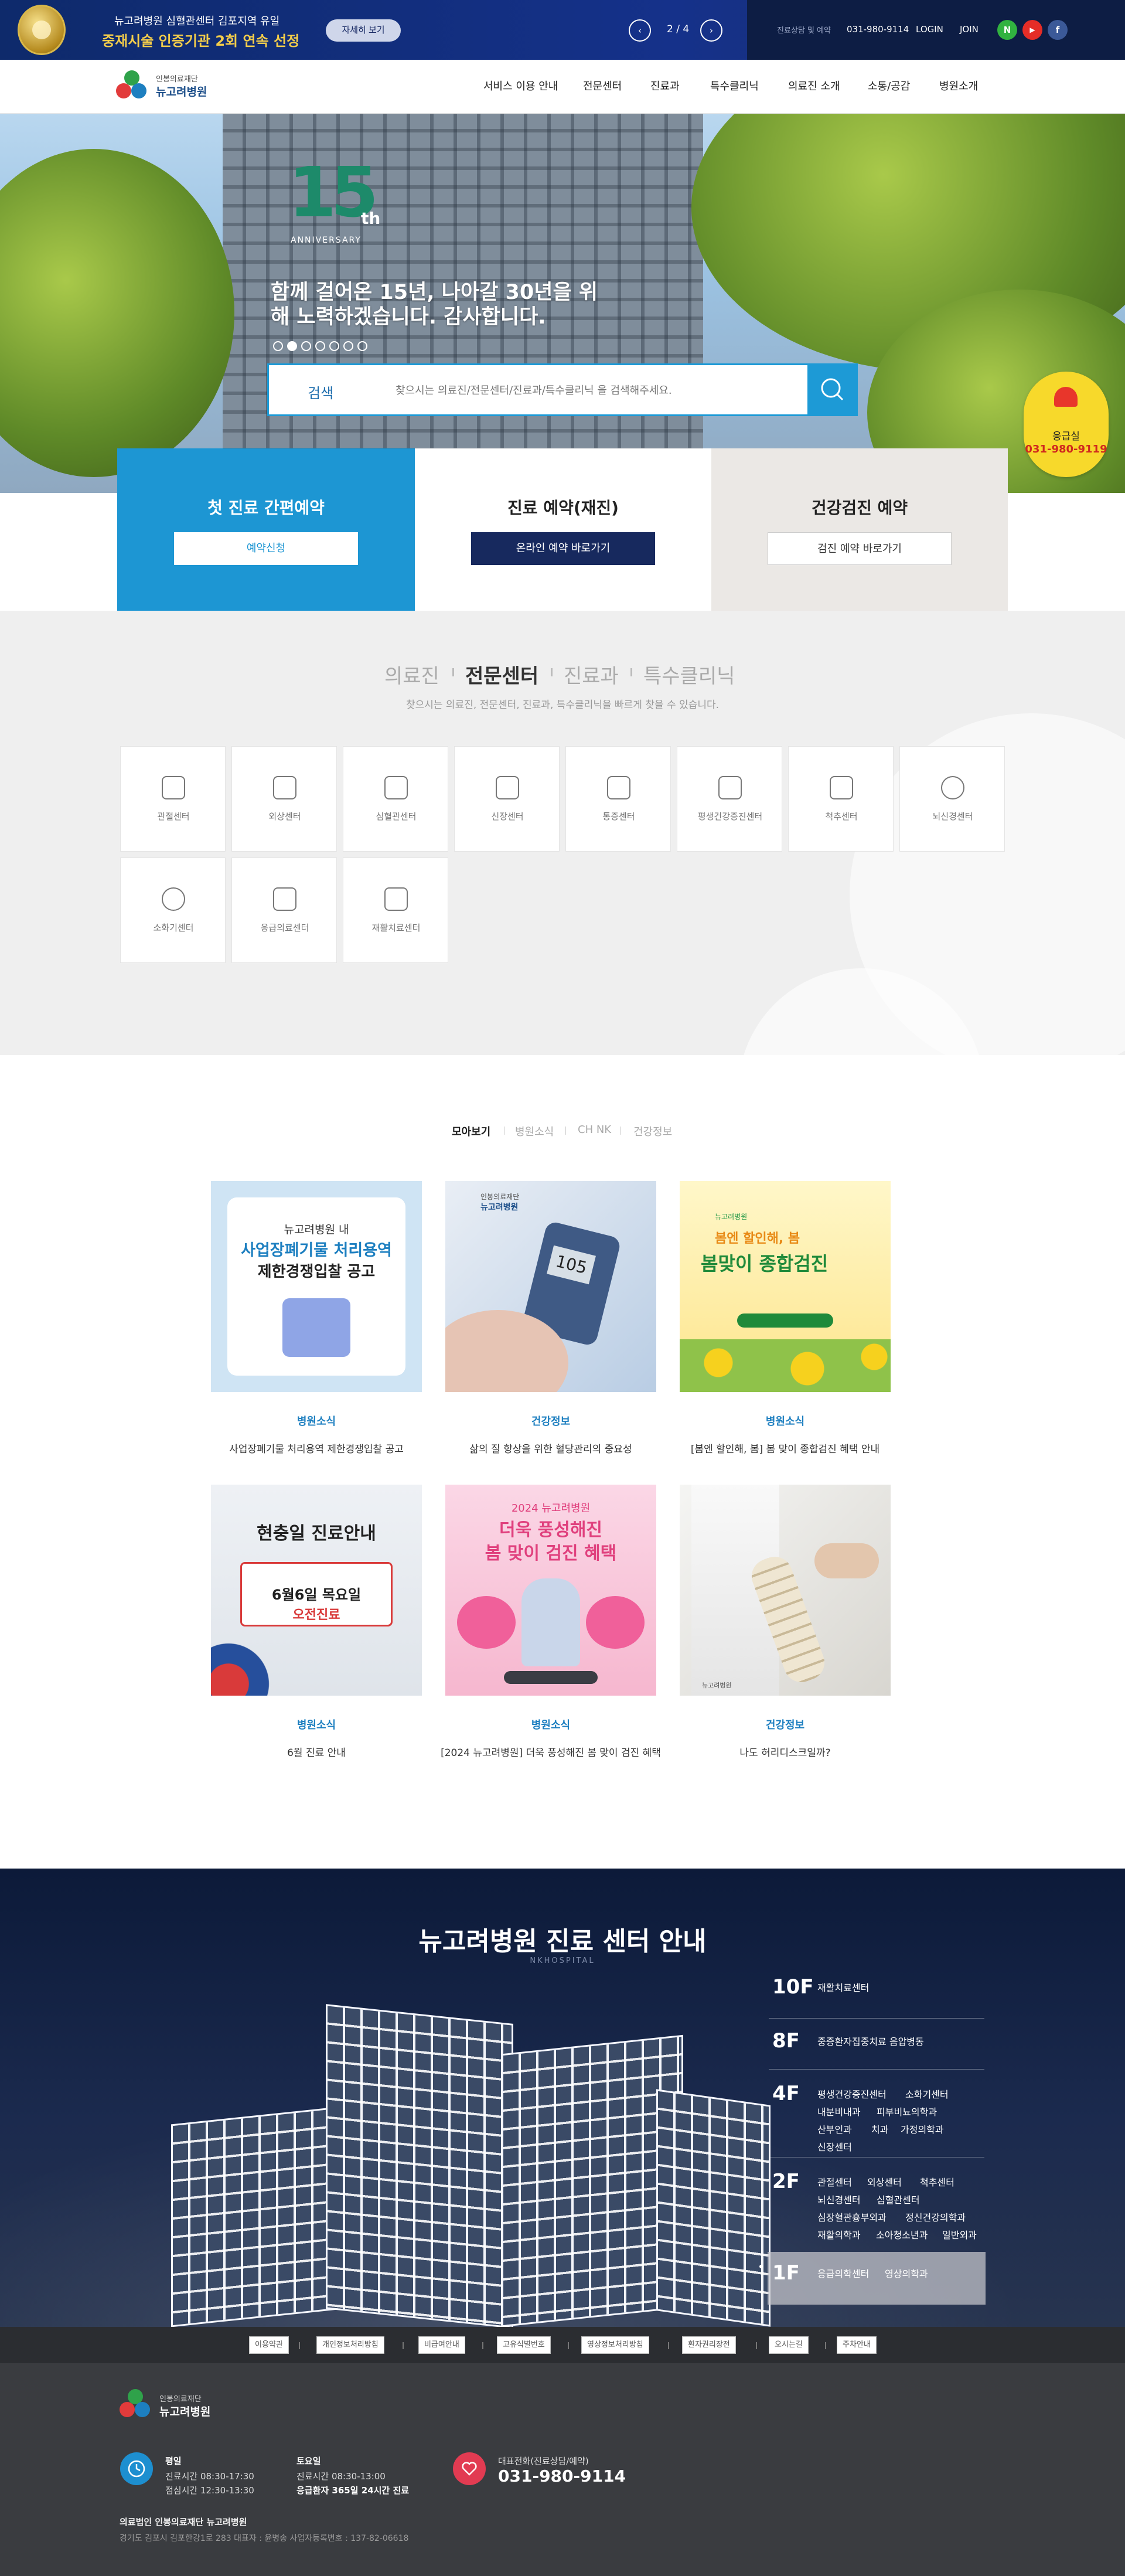 This screenshot has height=2576, width=1125. What do you see at coordinates (711, 30) in the screenshot?
I see `promo-next-button: ›` at bounding box center [711, 30].